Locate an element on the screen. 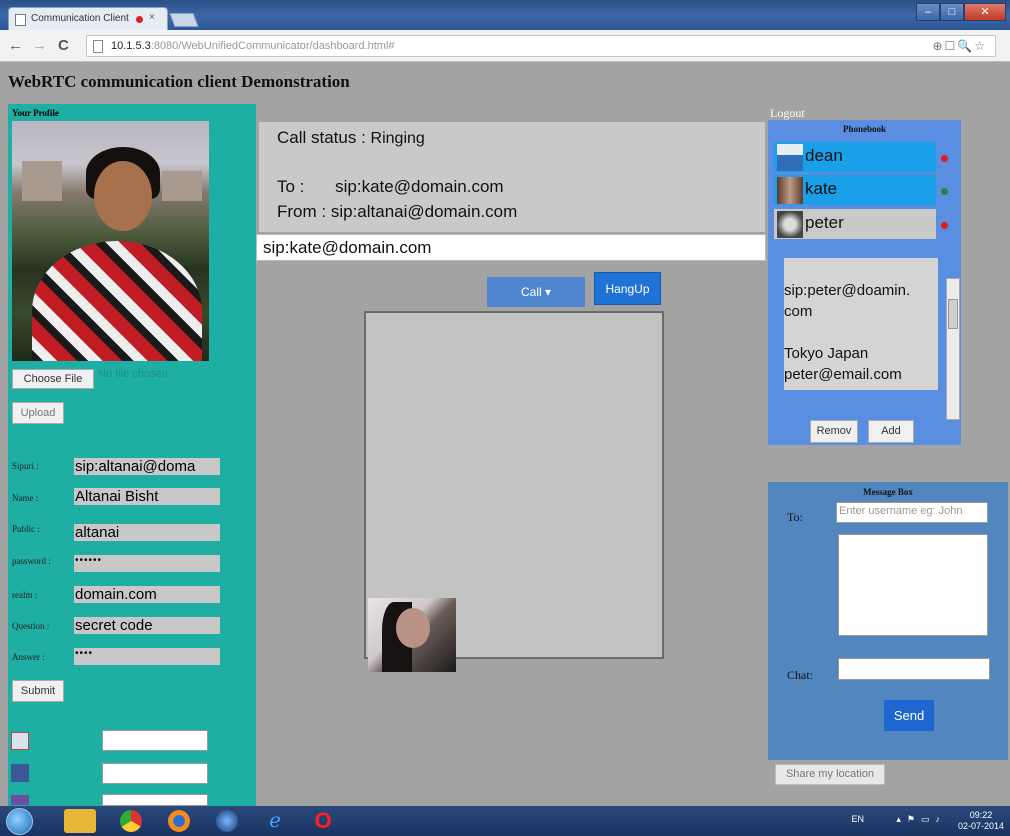 This screenshot has height=836, width=1010. facebook-icon is located at coordinates (20, 773).